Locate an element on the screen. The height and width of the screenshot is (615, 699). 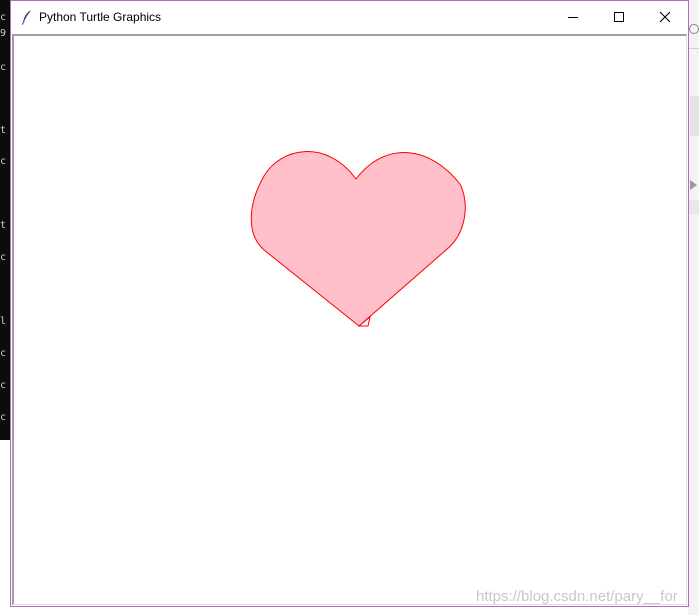
background-window-edge is located at coordinates (693, 307).